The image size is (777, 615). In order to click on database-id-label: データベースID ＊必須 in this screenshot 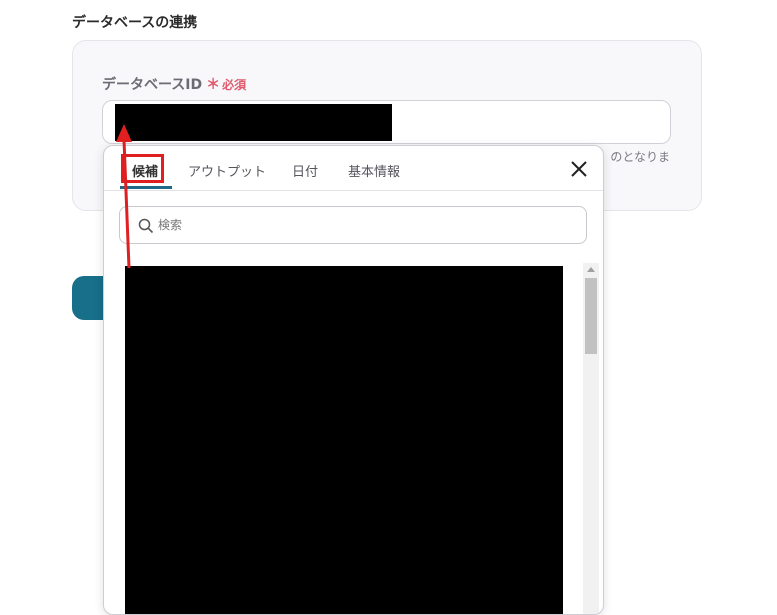, I will do `click(174, 84)`.